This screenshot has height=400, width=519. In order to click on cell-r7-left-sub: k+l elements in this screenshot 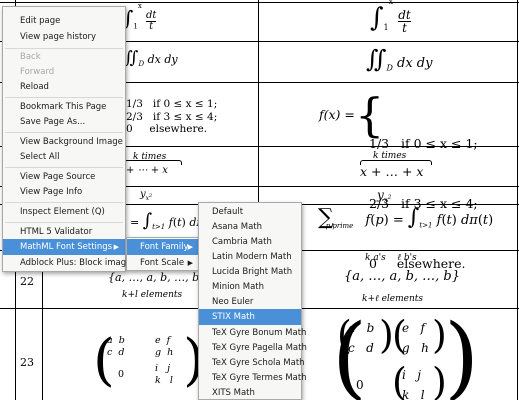, I will do `click(152, 295)`.